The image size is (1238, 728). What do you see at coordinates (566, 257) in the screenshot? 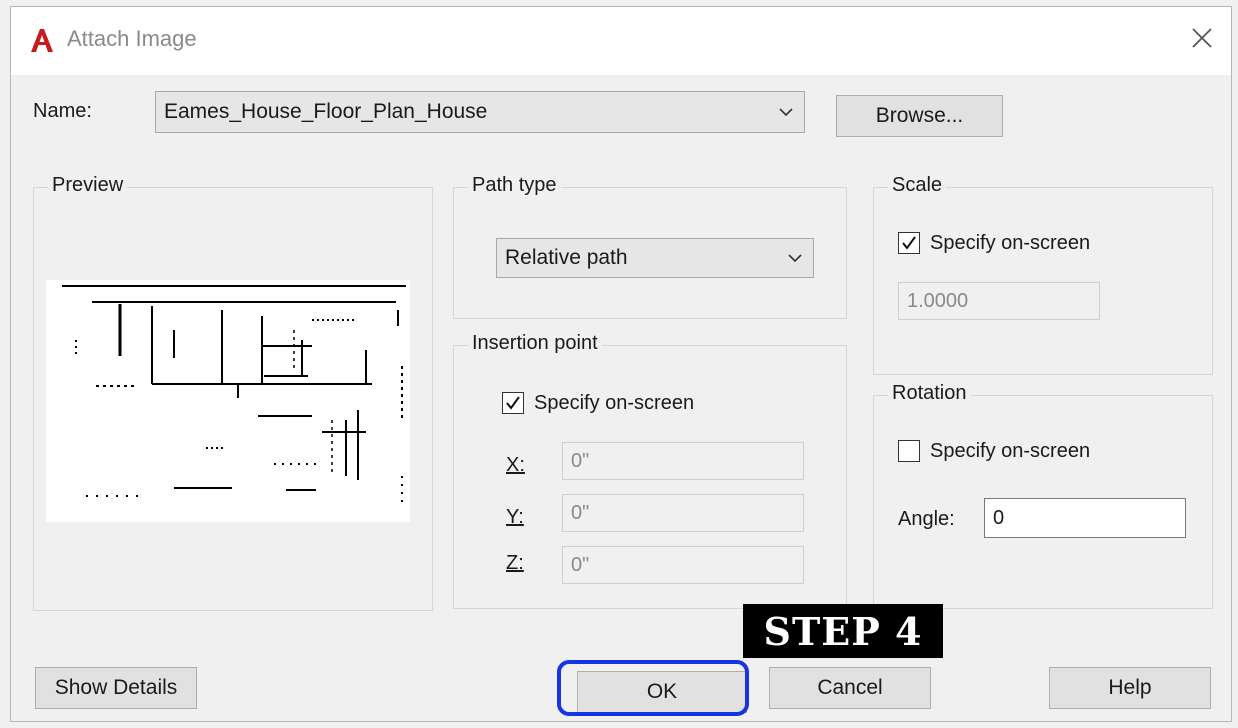
I see `path-type-value: Relative path` at bounding box center [566, 257].